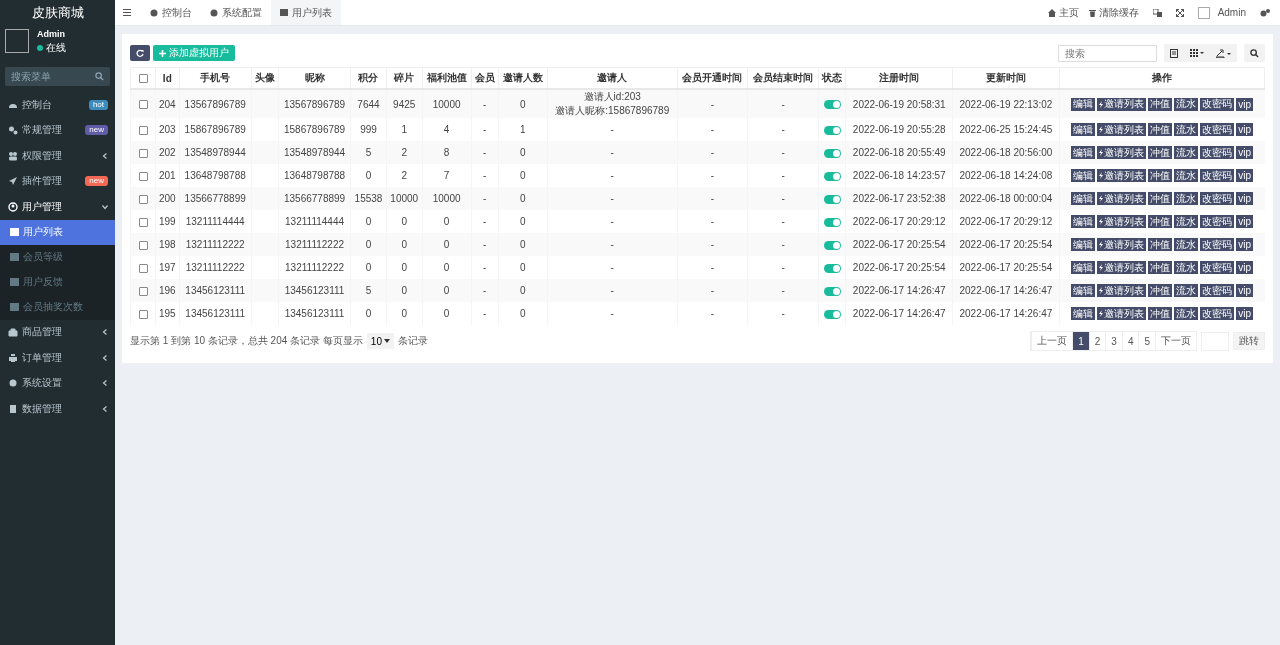 This screenshot has width=1280, height=645. I want to click on search-button, so click(1254, 53).